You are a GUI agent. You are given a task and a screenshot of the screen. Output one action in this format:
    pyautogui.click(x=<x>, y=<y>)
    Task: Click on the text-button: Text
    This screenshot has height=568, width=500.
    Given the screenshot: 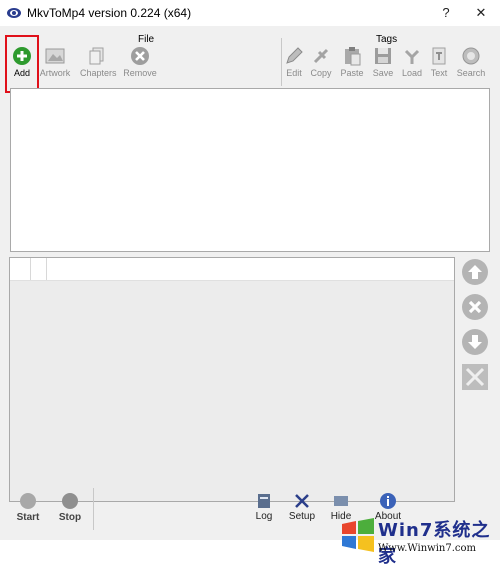 What is the action you would take?
    pyautogui.click(x=439, y=69)
    